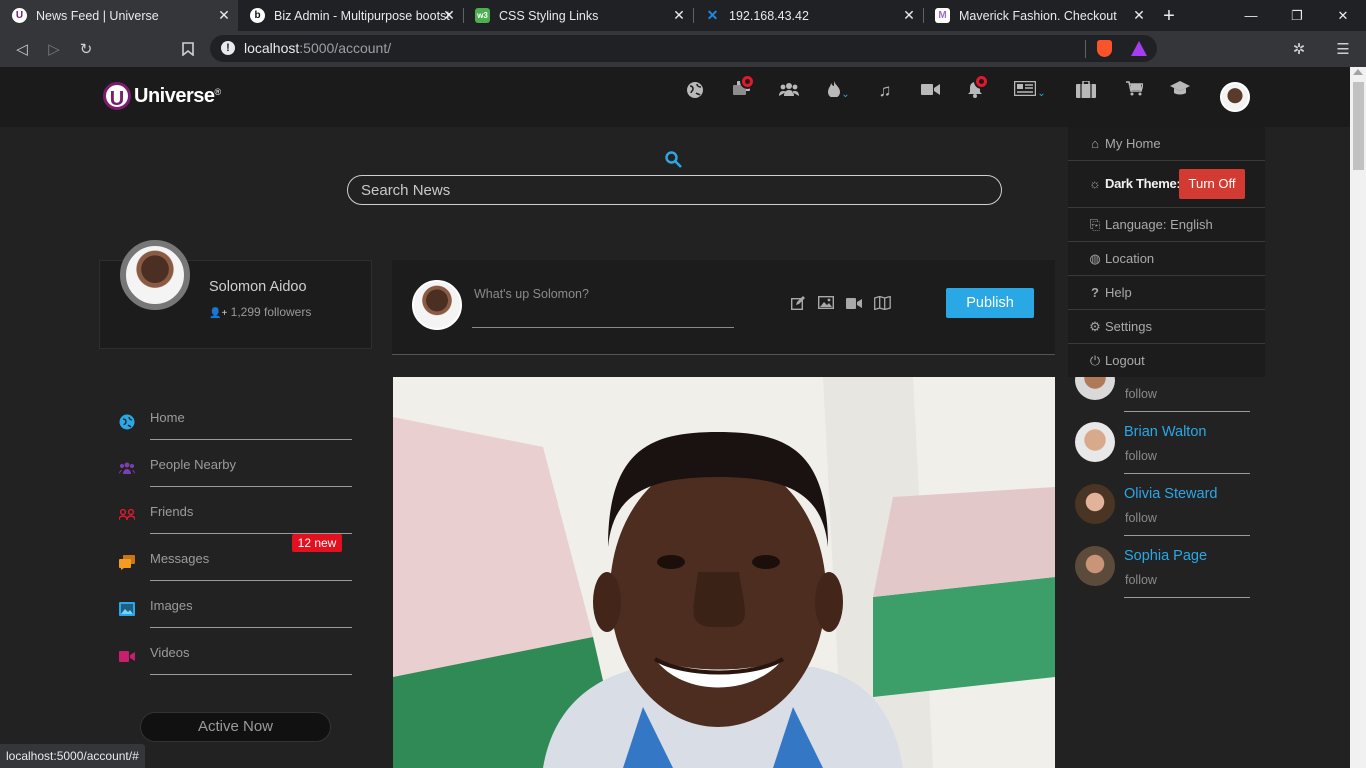 Image resolution: width=1366 pixels, height=768 pixels. Describe the element at coordinates (234, 473) in the screenshot. I see `sidebar-item-people-nearby: People Nearby` at that location.